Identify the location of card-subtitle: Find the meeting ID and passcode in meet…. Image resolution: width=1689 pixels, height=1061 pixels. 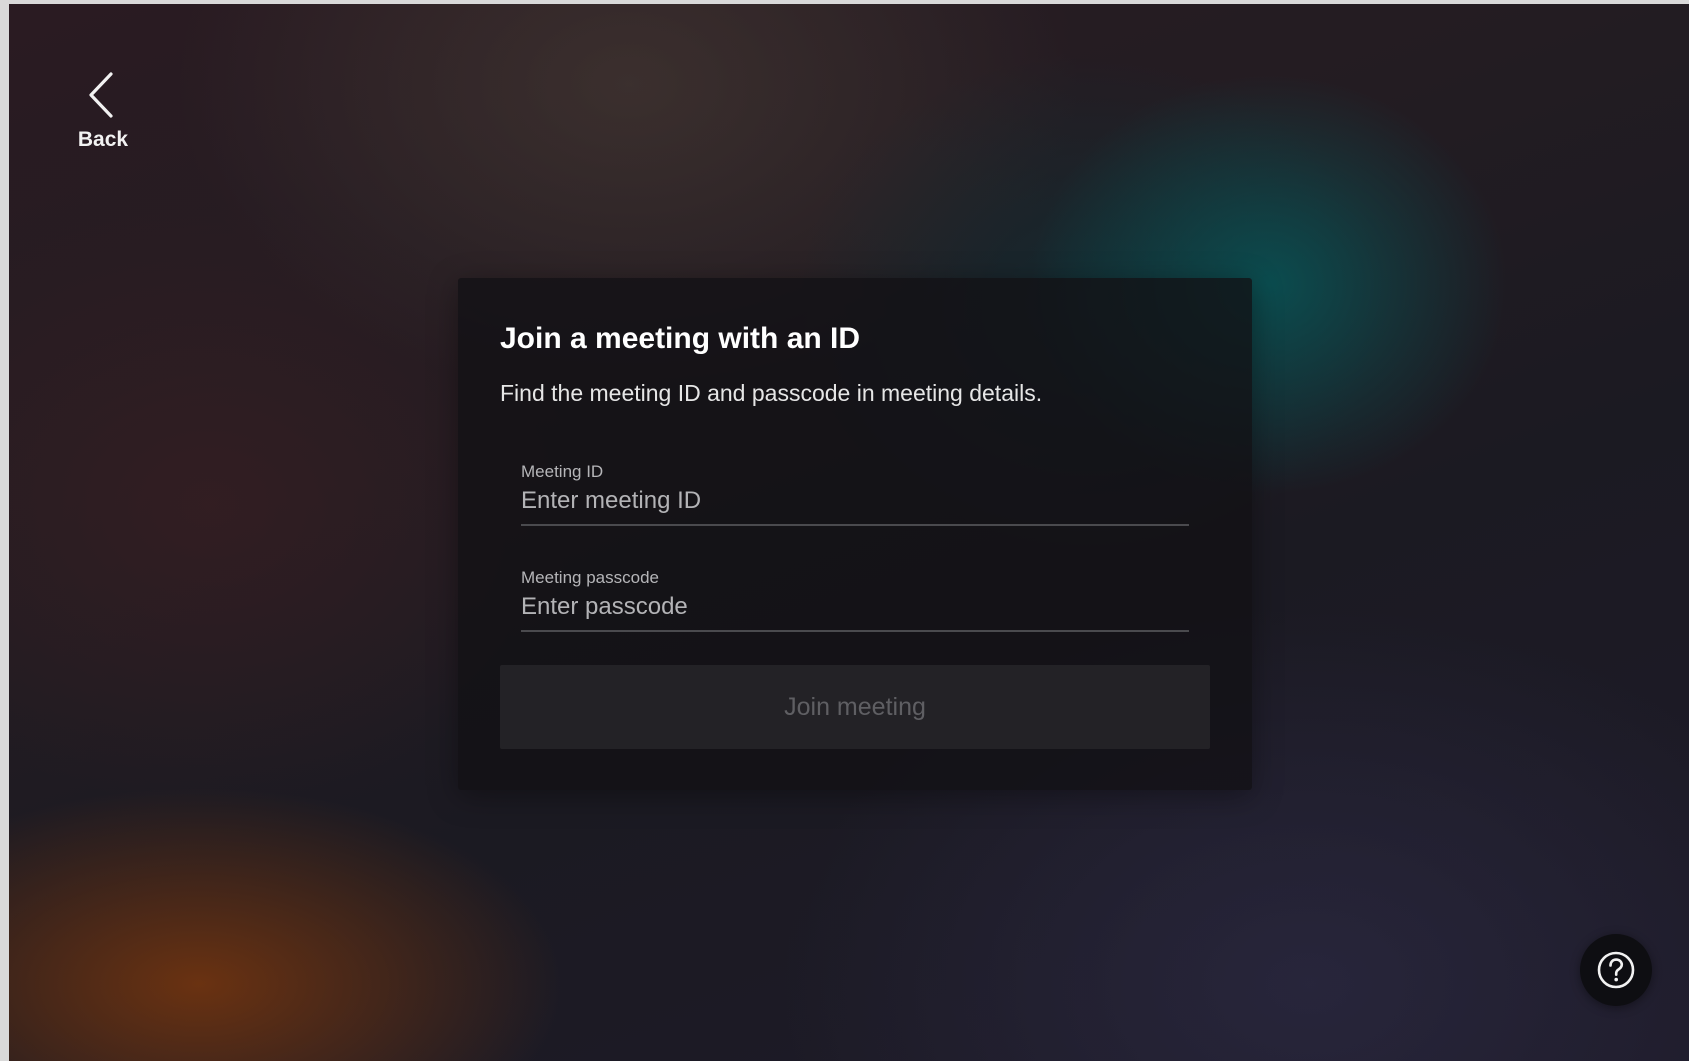
(771, 393).